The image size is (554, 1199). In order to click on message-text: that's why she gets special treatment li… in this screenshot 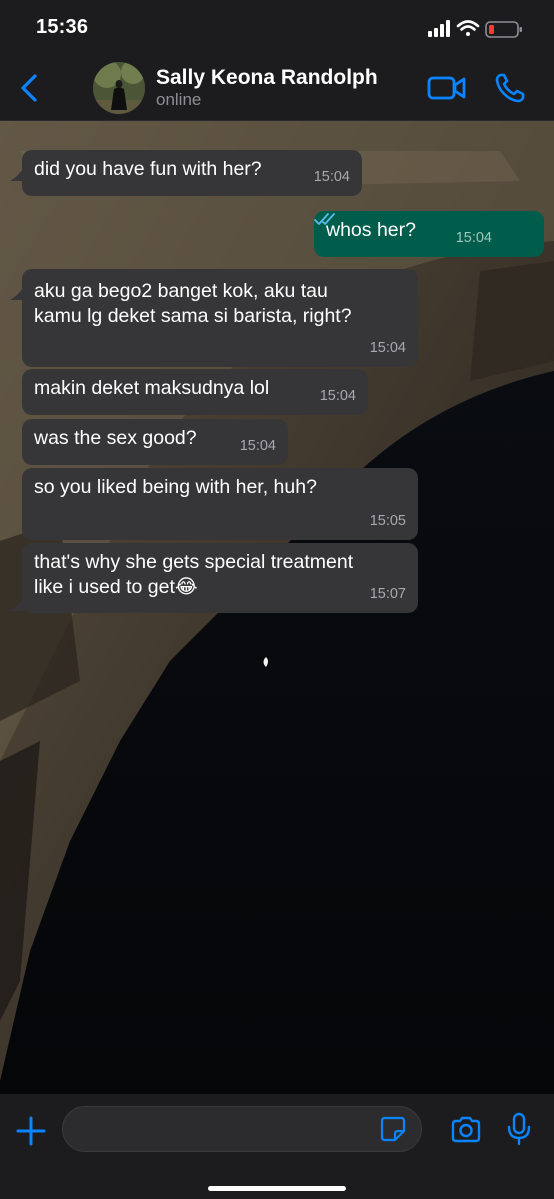, I will do `click(194, 574)`.